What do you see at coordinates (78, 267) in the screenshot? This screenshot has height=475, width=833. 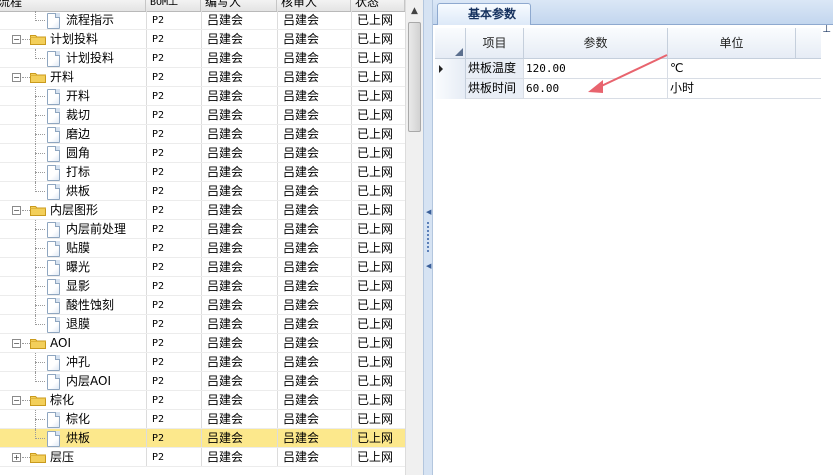 I see `tree-node-label: 曝光` at bounding box center [78, 267].